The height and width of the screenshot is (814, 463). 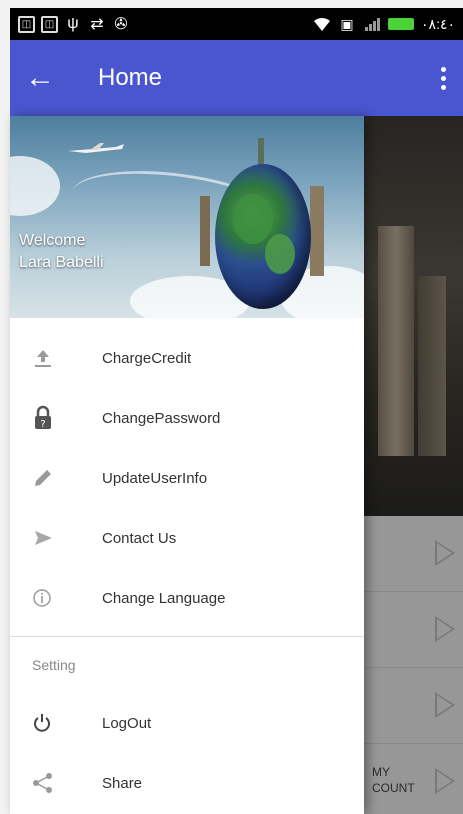 I want to click on drawer-item-charge-credit: ChargeCredit, so click(x=187, y=358).